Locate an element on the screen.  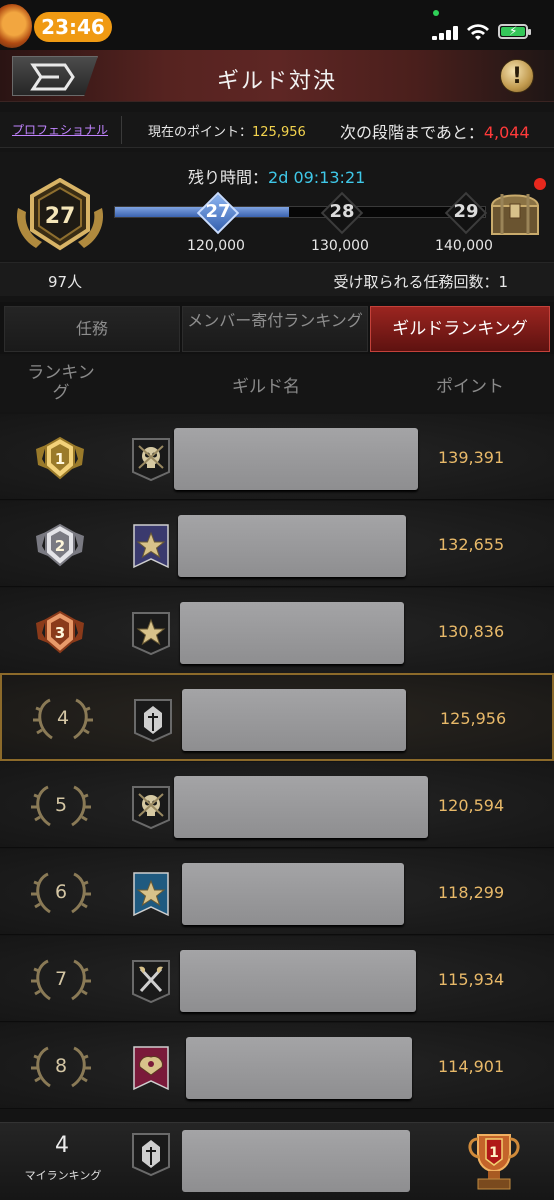
guild-row: 8 114,901 is located at coordinates (277, 1066).